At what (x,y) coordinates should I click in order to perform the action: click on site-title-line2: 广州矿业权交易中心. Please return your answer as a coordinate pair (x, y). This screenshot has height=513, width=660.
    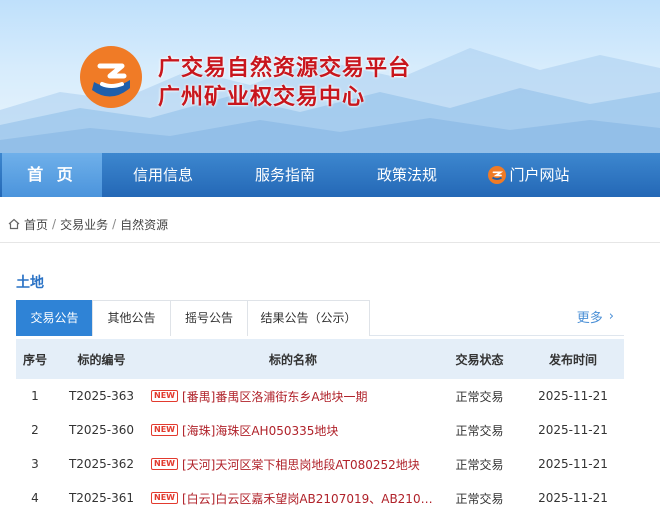
    Looking at the image, I should click on (262, 97).